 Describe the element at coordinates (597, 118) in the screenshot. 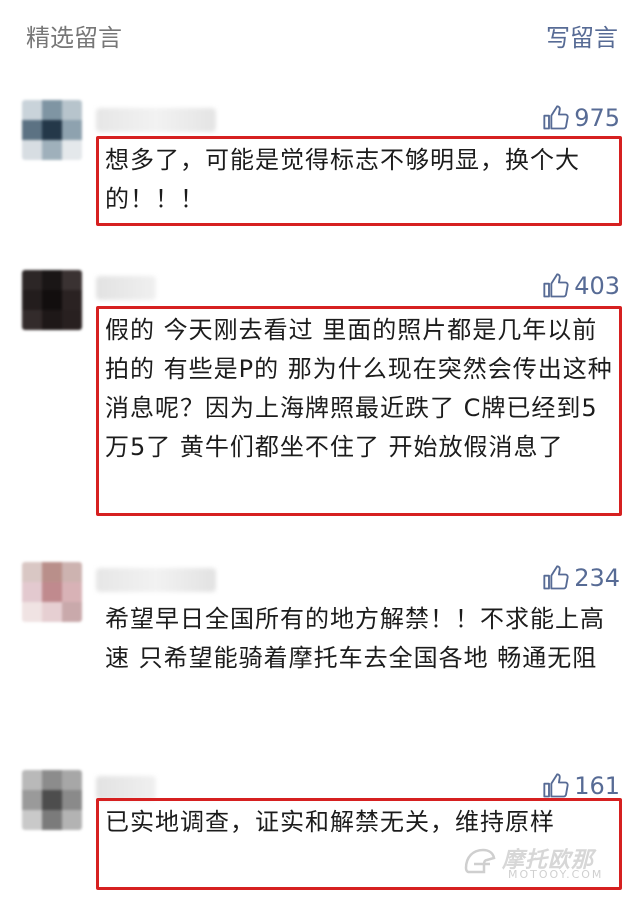

I see `like-count: 975` at that location.